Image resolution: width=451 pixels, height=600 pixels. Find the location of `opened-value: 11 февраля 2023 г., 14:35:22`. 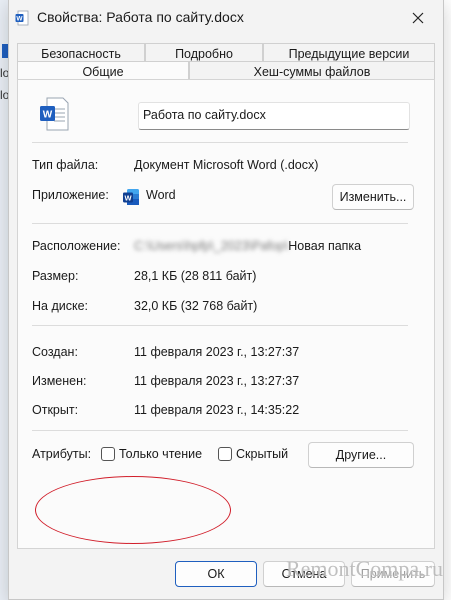

opened-value: 11 февраля 2023 г., 14:35:22 is located at coordinates (217, 410).